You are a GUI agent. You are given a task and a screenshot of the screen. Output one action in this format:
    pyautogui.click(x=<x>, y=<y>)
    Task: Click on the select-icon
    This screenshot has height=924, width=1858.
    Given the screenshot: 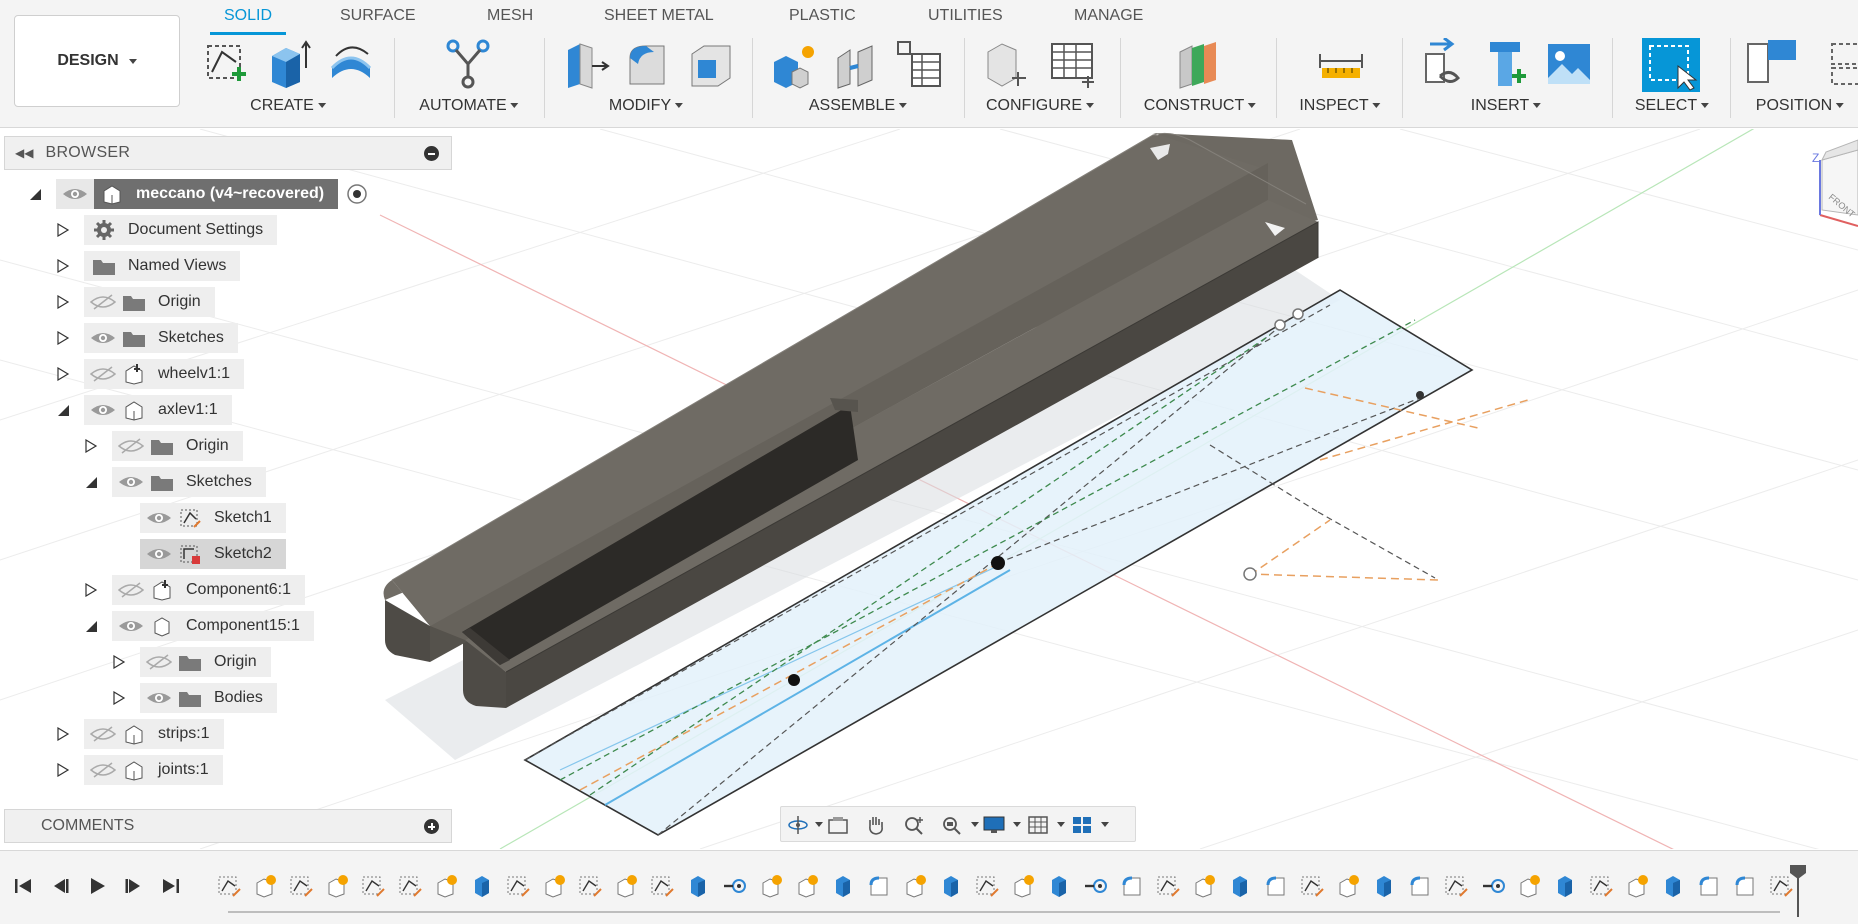 What is the action you would take?
    pyautogui.click(x=1671, y=65)
    